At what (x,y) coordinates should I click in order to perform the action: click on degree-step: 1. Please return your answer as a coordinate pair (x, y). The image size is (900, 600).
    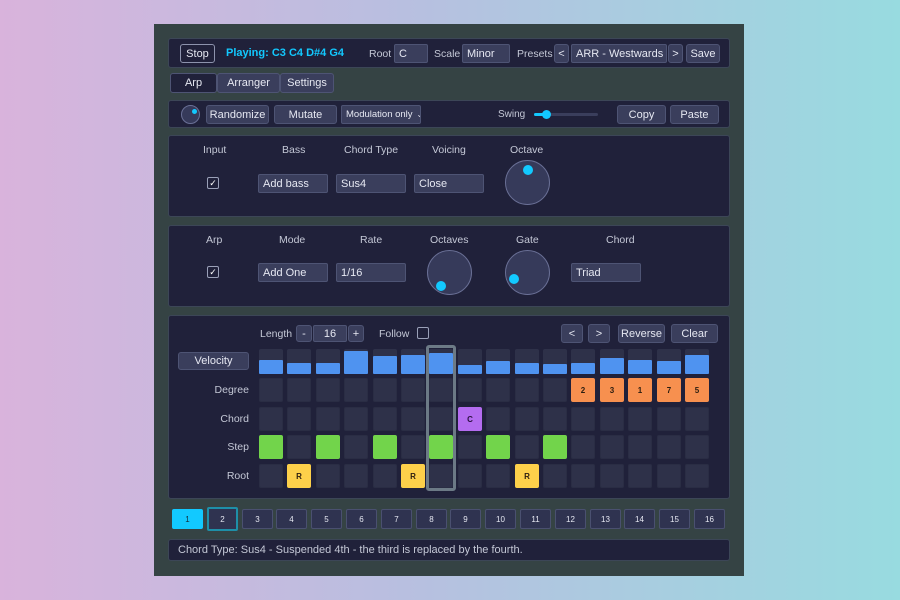
    Looking at the image, I should click on (640, 390).